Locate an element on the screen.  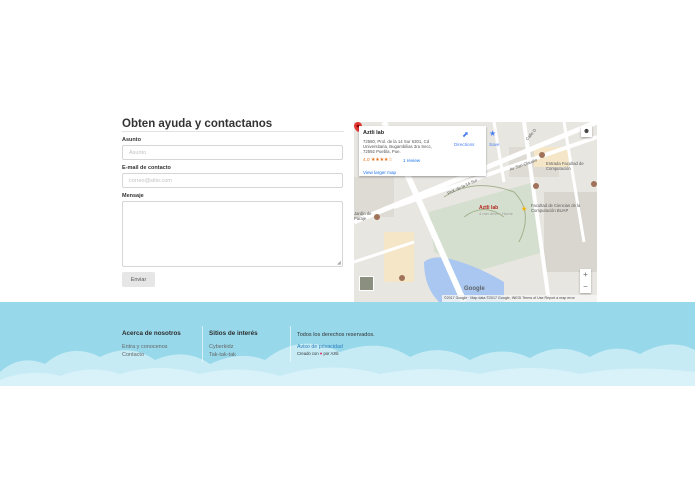
poi-label: Jardín de Paraje is located at coordinates (363, 216).